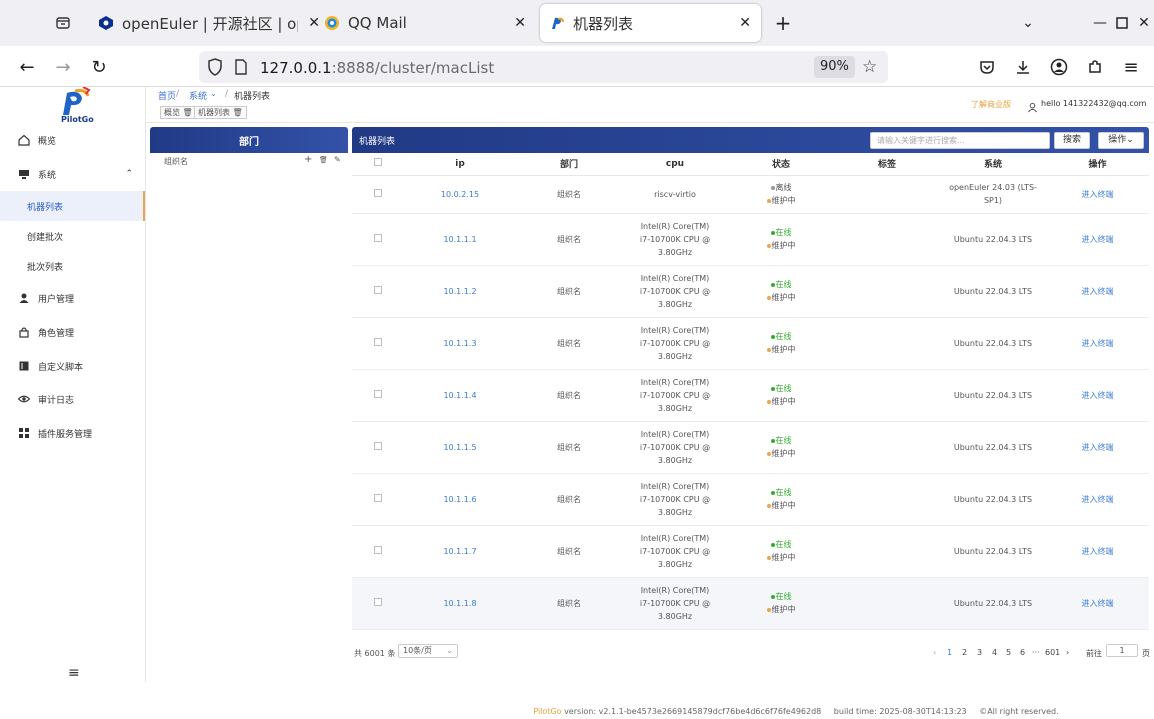  Describe the element at coordinates (63, 23) in the screenshot. I see `tab-overview-icon` at that location.